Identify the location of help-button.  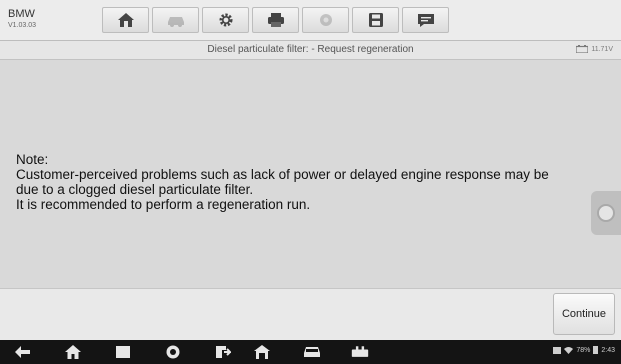
(325, 20).